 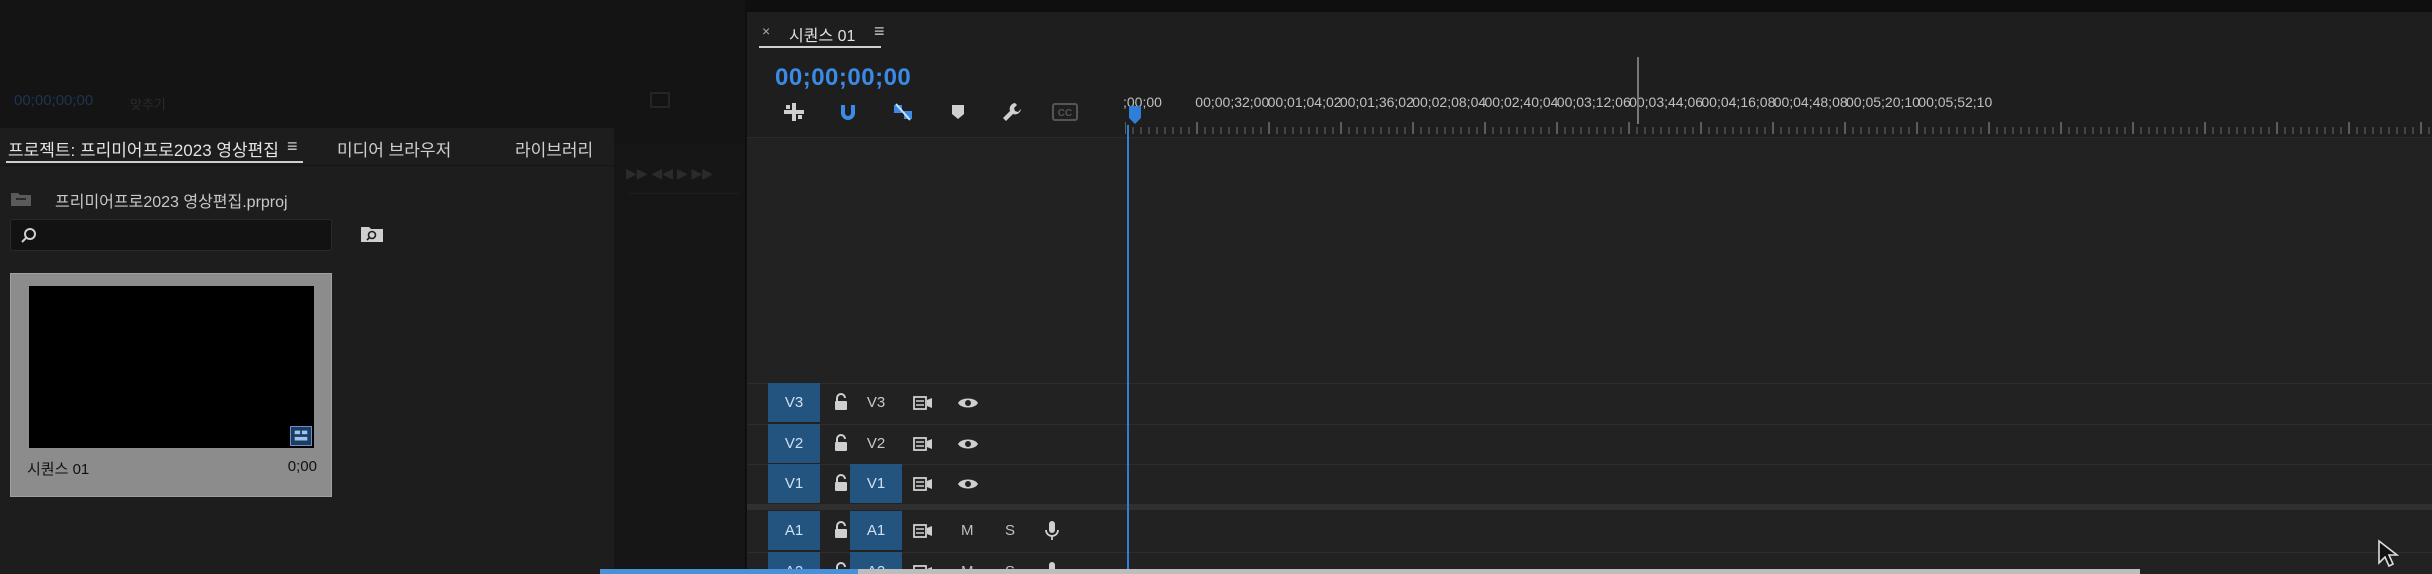 I want to click on microphone-icon, so click(x=1052, y=531).